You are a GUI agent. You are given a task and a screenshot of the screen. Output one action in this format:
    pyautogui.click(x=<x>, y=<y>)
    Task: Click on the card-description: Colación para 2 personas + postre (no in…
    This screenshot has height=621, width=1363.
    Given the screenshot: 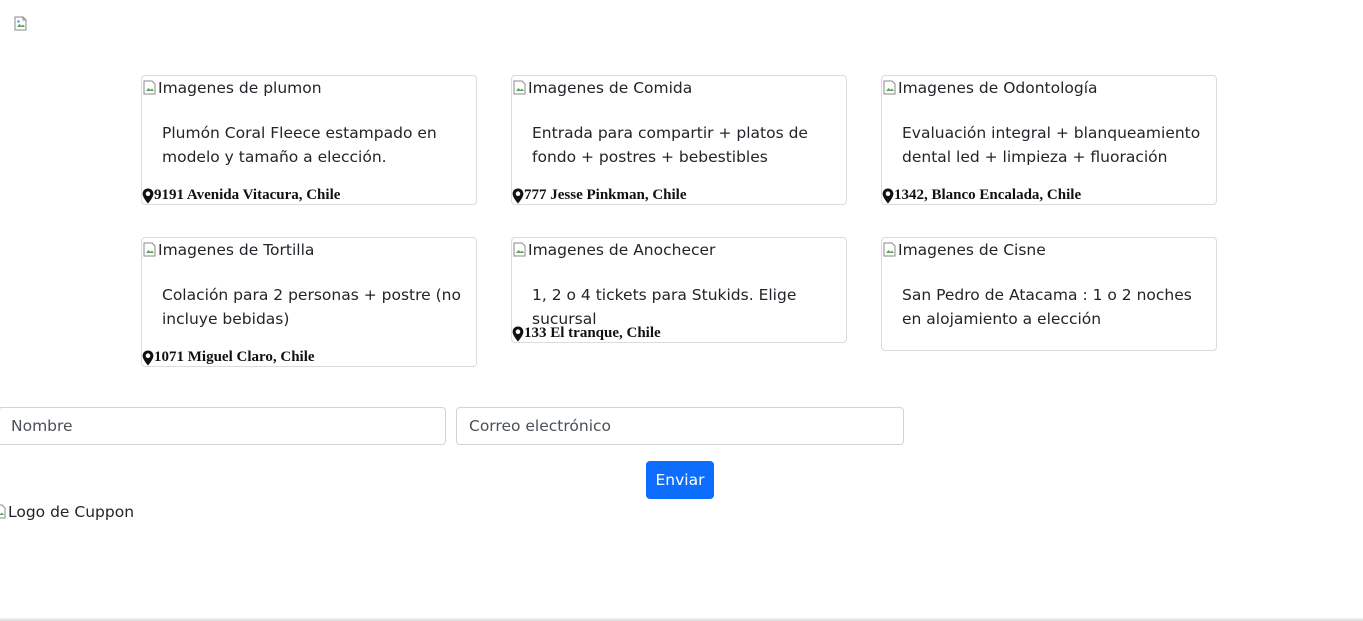 What is the action you would take?
    pyautogui.click(x=311, y=307)
    